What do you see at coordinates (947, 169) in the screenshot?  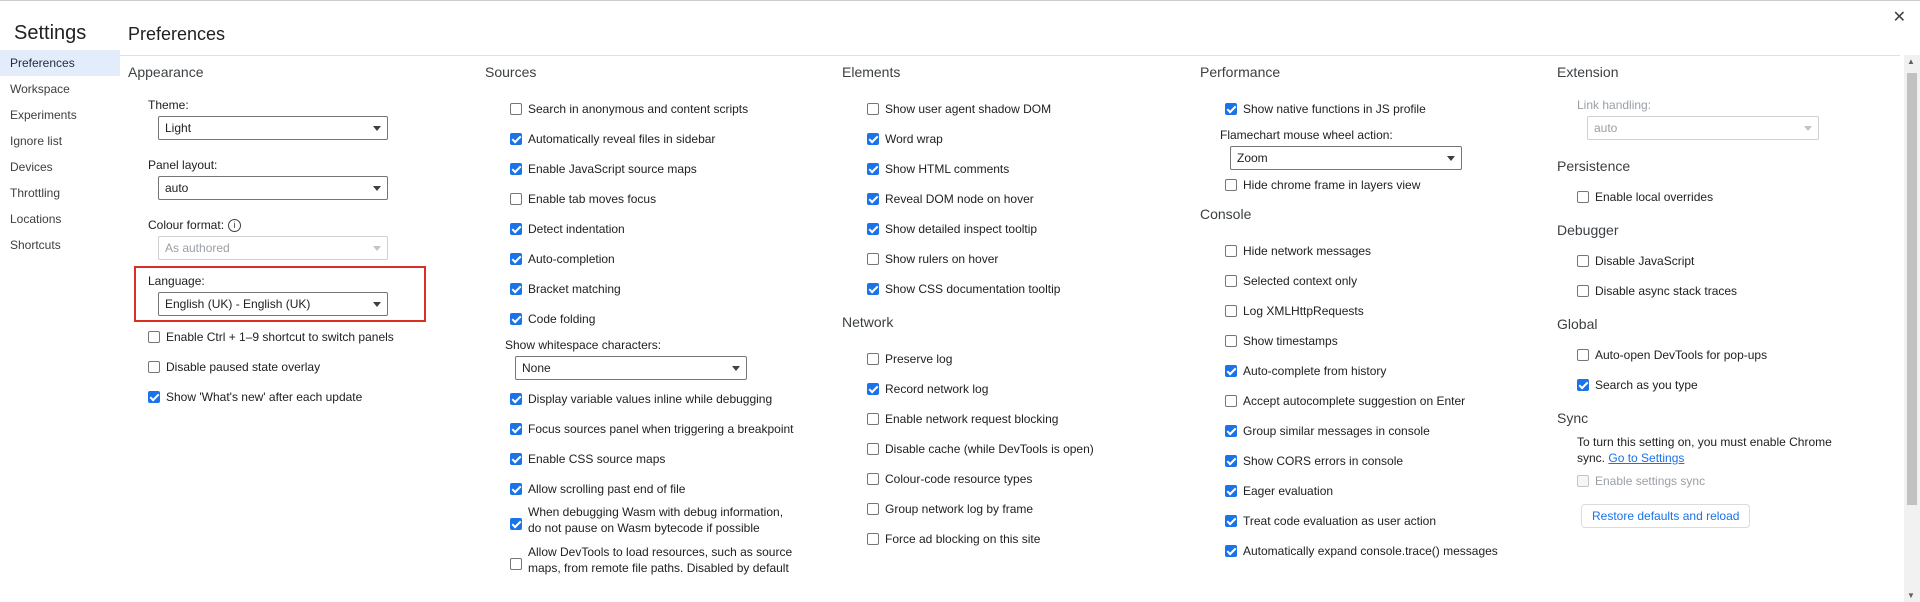 I see `checkbox-label: Show HTML comments` at bounding box center [947, 169].